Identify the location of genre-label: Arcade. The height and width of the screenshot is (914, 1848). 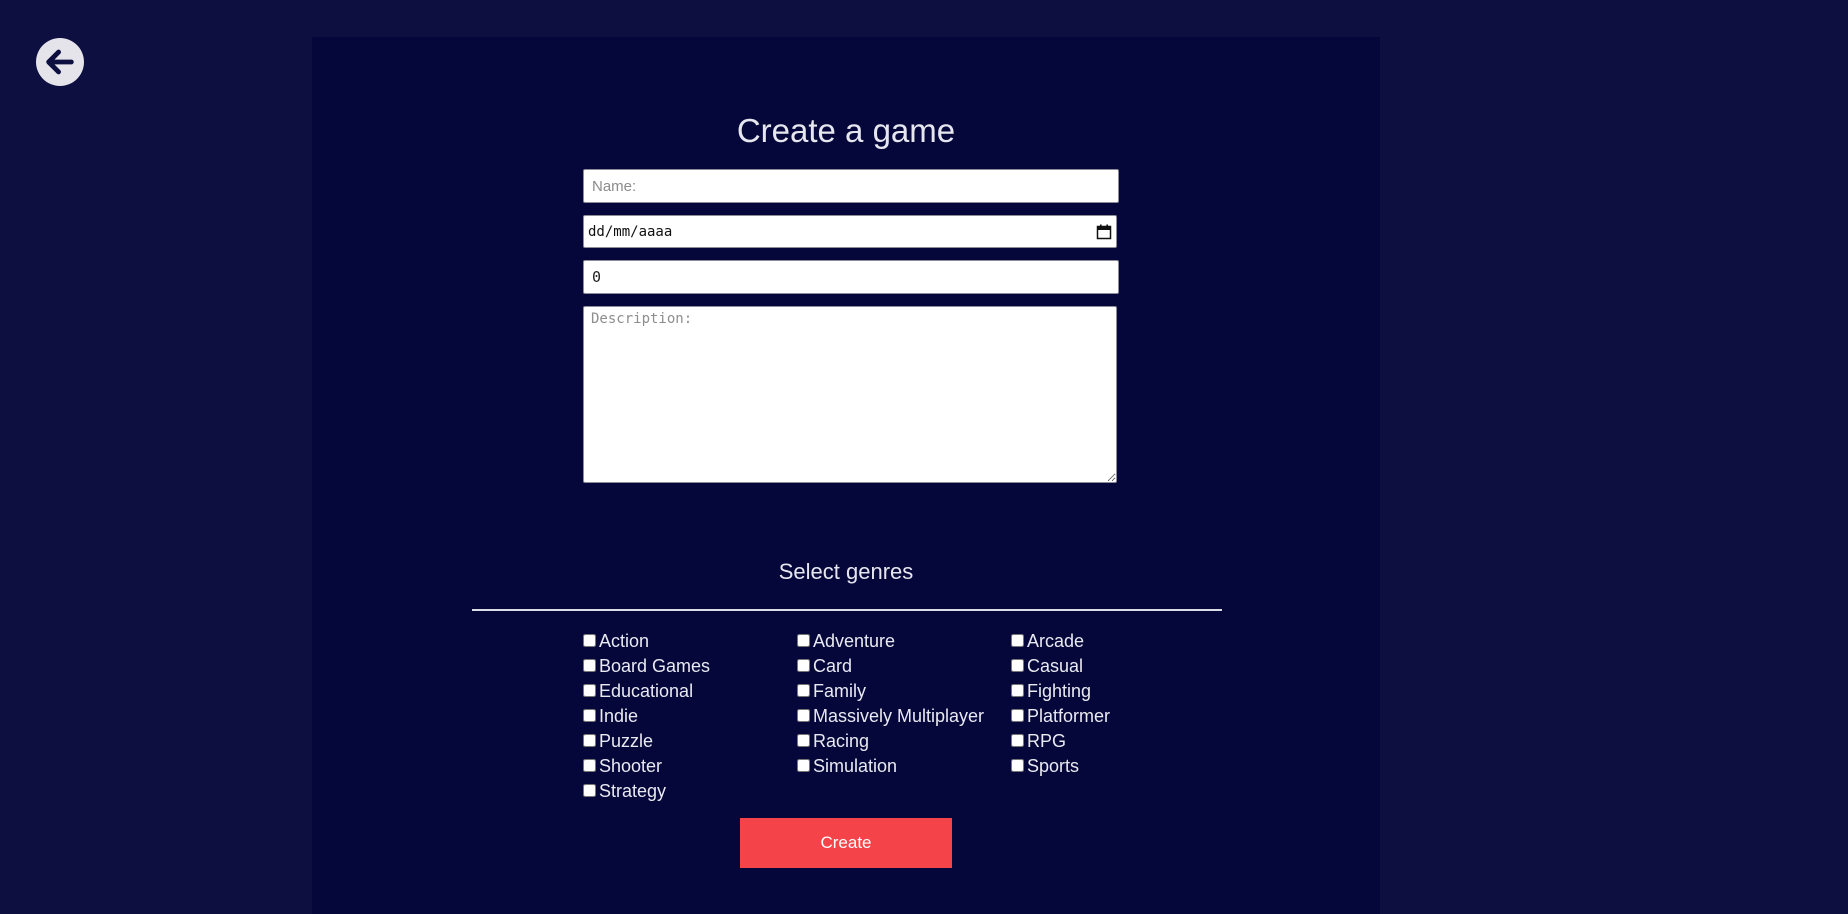
(1056, 641).